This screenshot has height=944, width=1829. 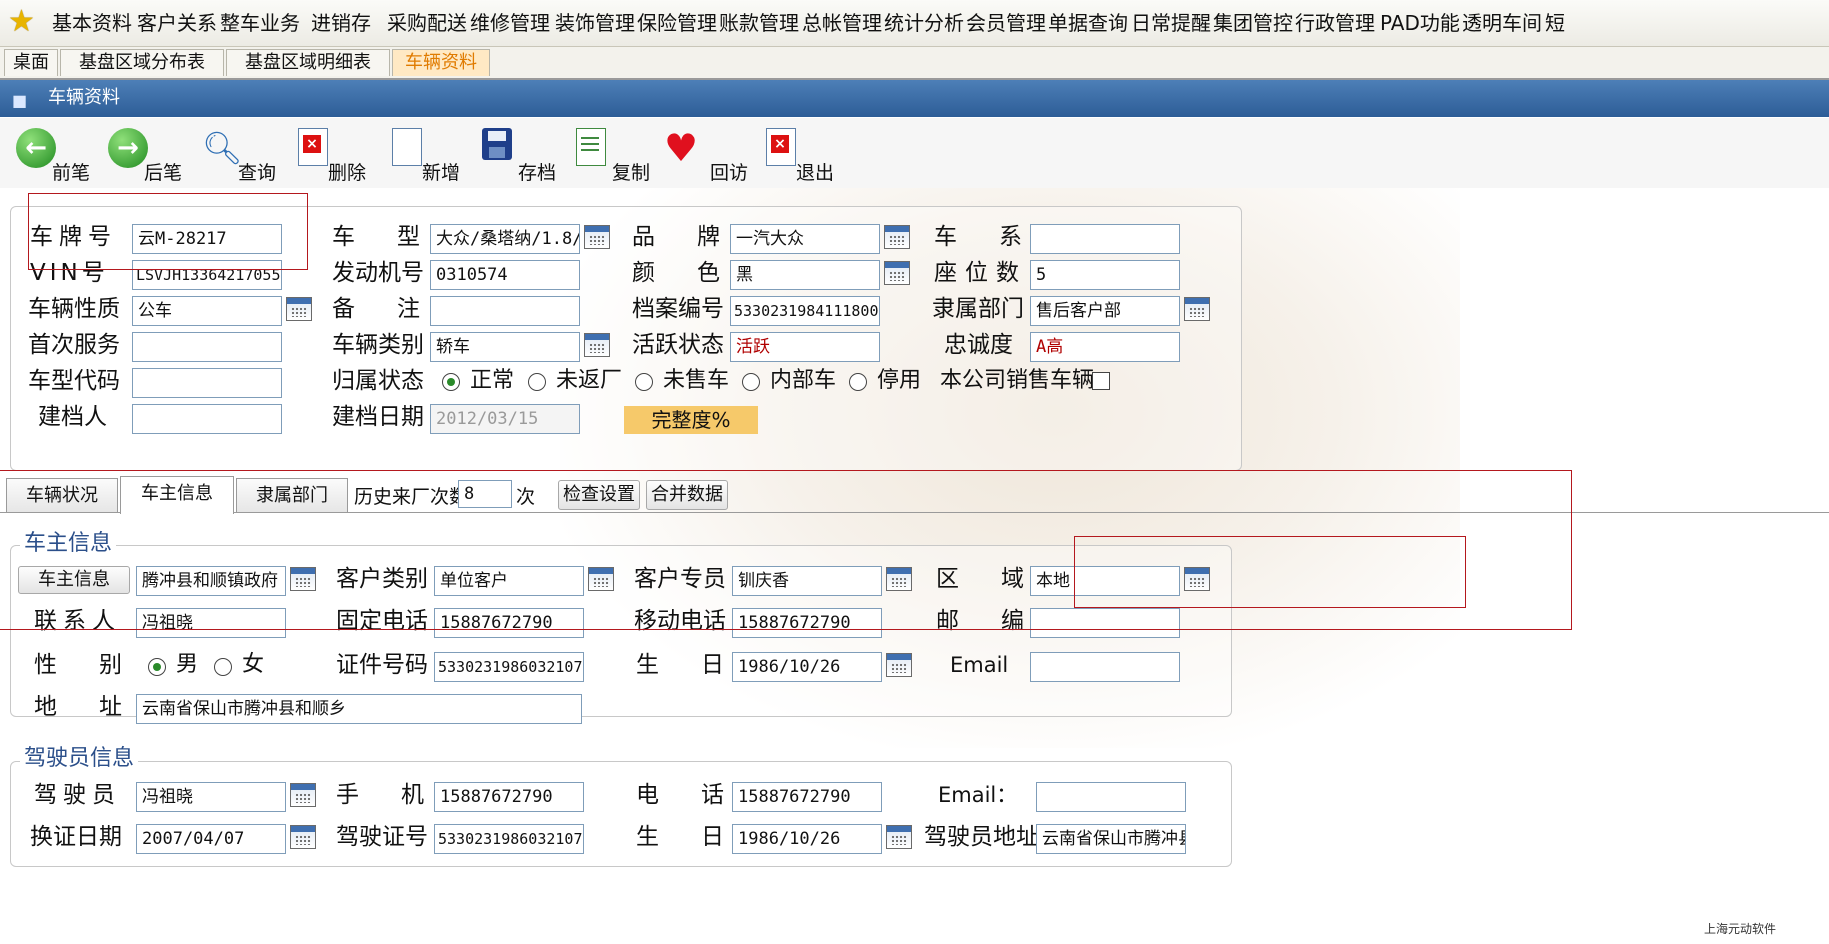 I want to click on archive-no-label: 档案编号, so click(x=678, y=309).